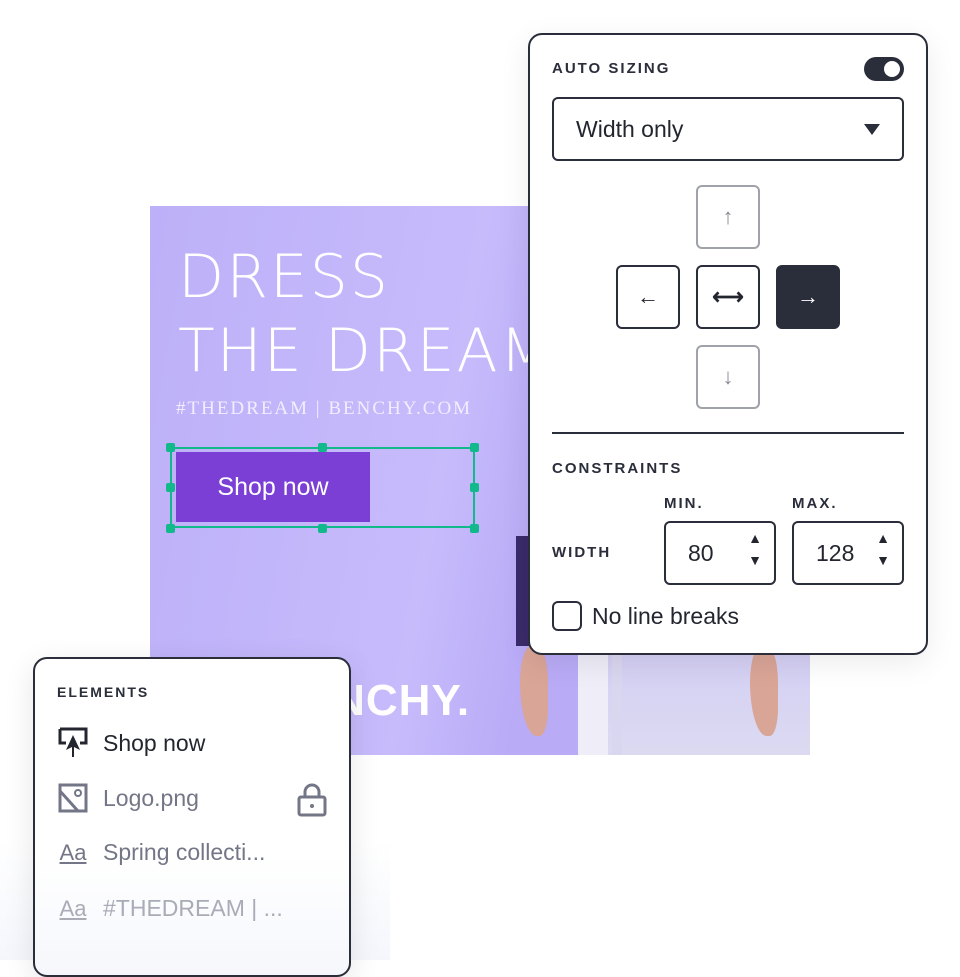 The width and height of the screenshot is (960, 977). I want to click on arrow-both-icon: ⟷, so click(728, 296).